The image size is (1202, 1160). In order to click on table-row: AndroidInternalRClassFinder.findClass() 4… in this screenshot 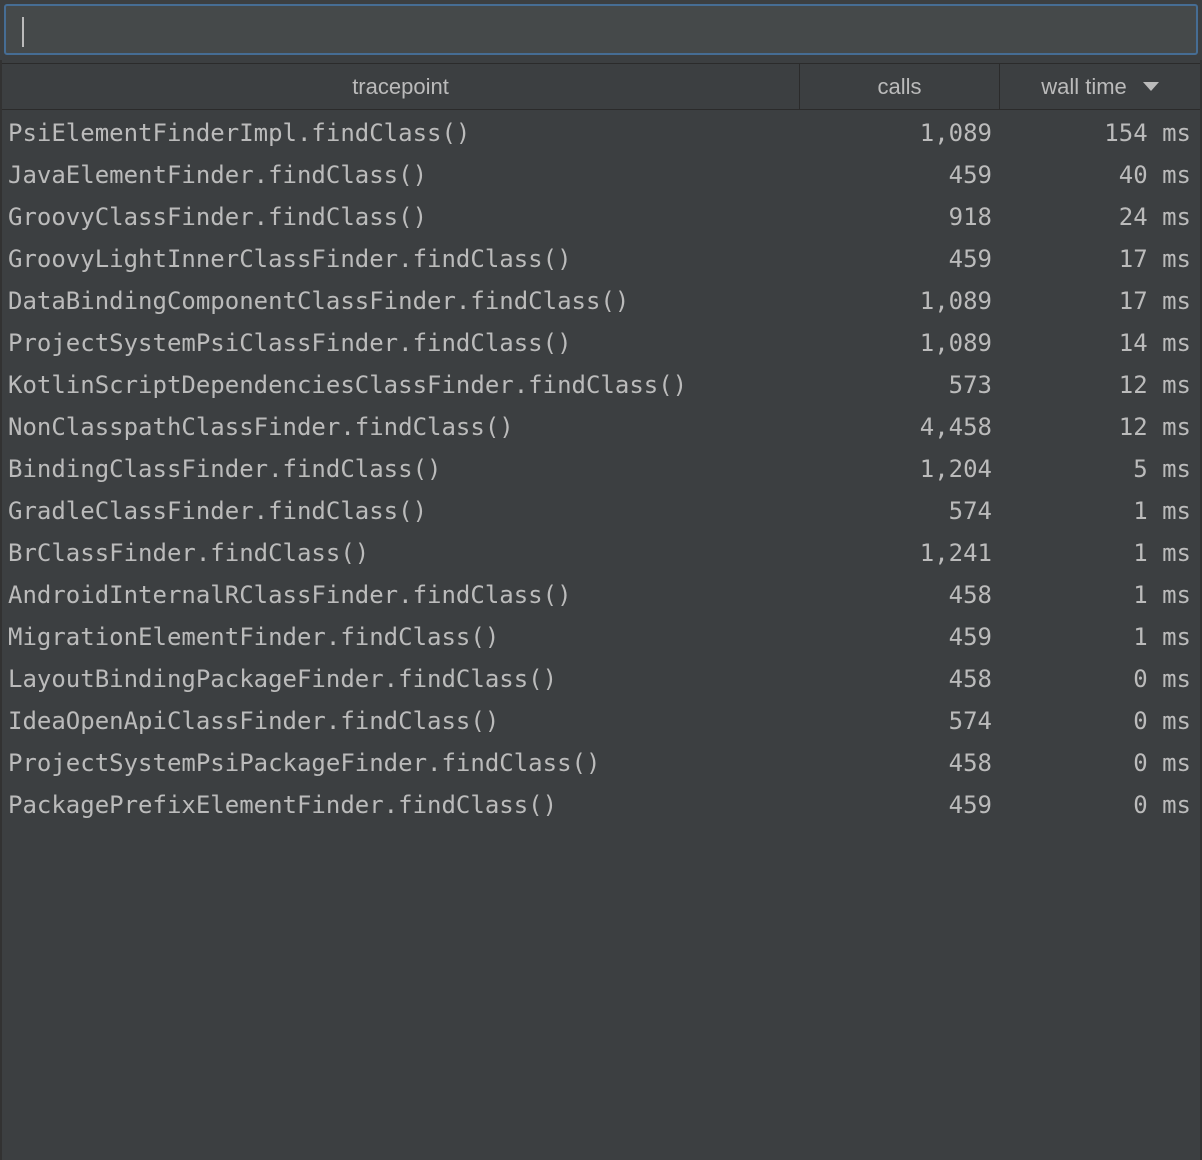, I will do `click(601, 595)`.